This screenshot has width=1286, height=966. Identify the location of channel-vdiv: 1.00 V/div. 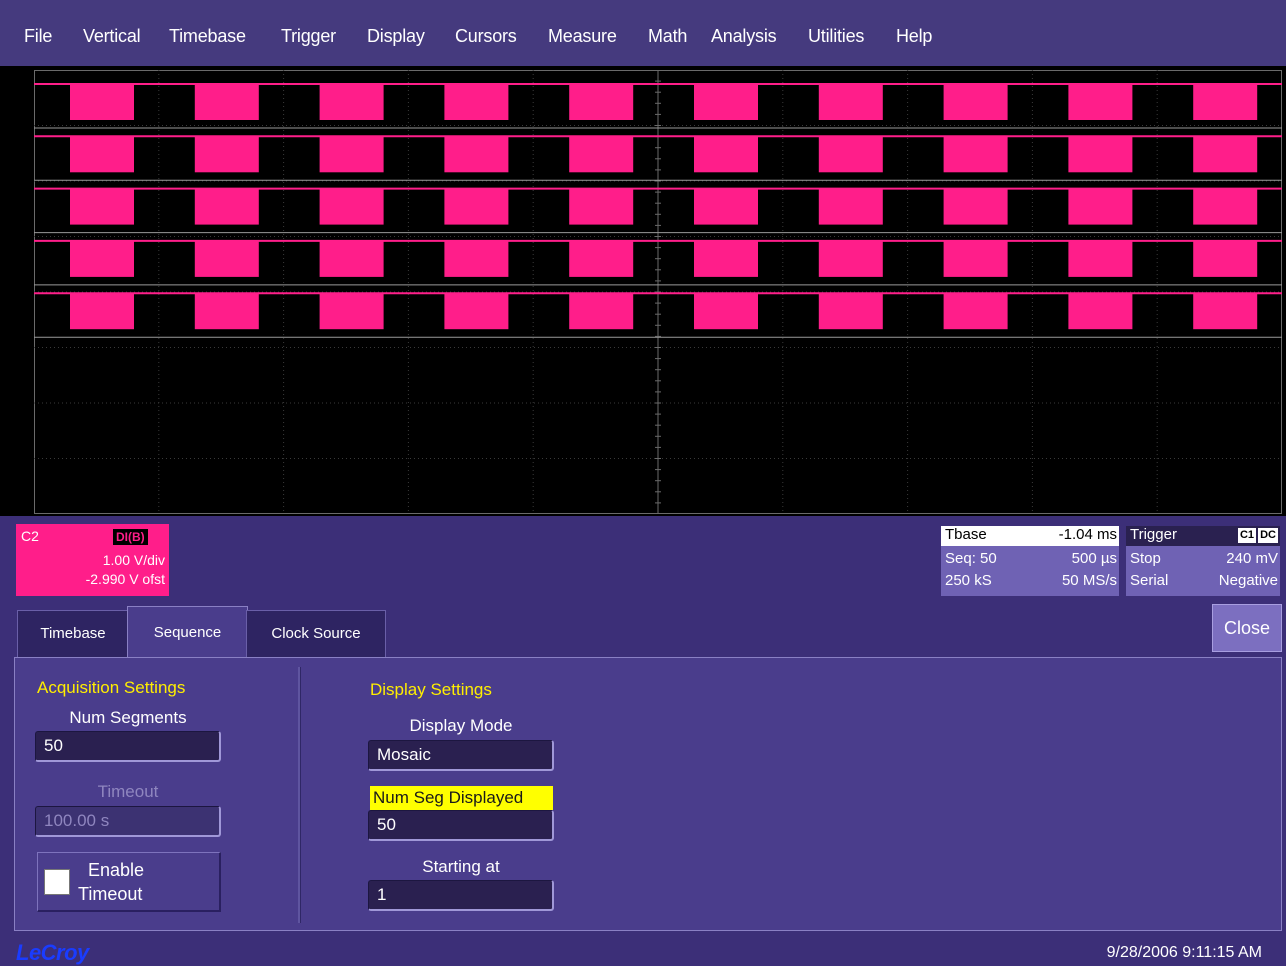
(133, 560).